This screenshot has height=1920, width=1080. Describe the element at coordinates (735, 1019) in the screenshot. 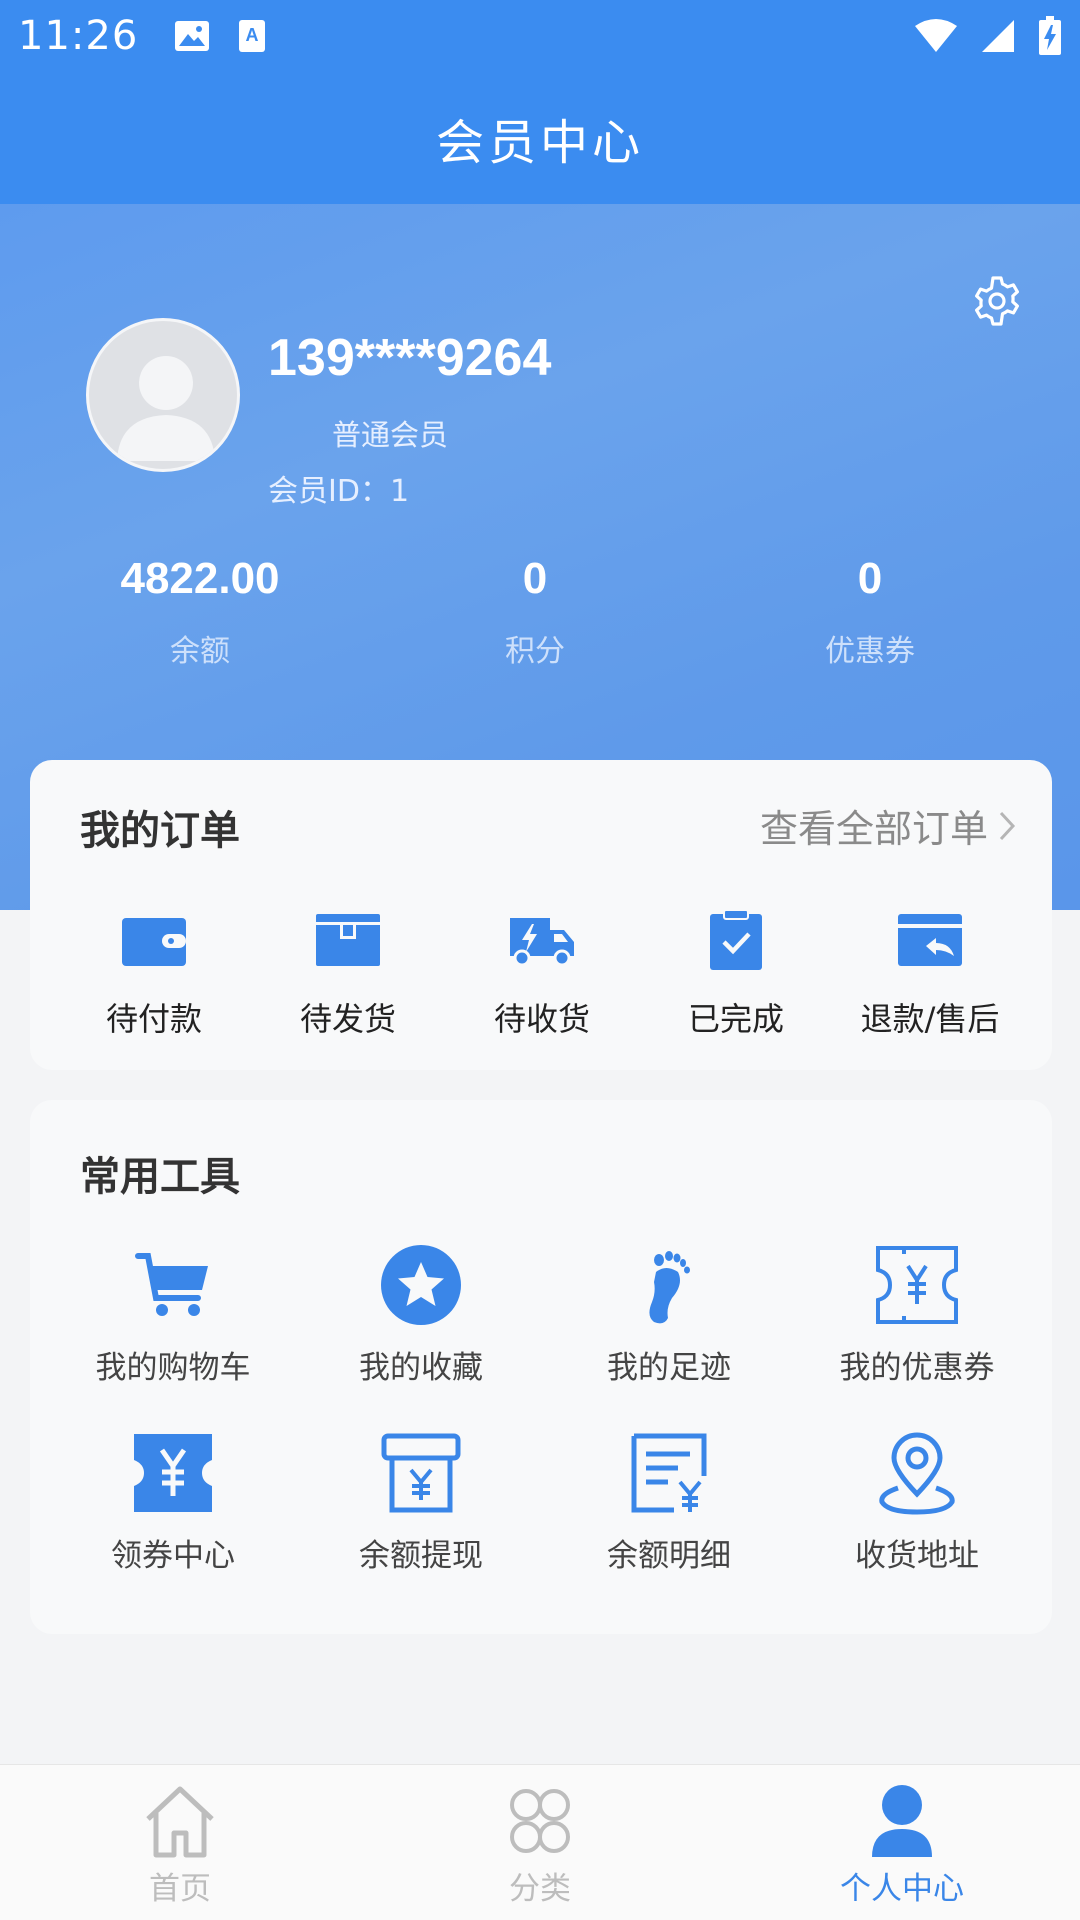

I see `order-label: 已完成` at that location.